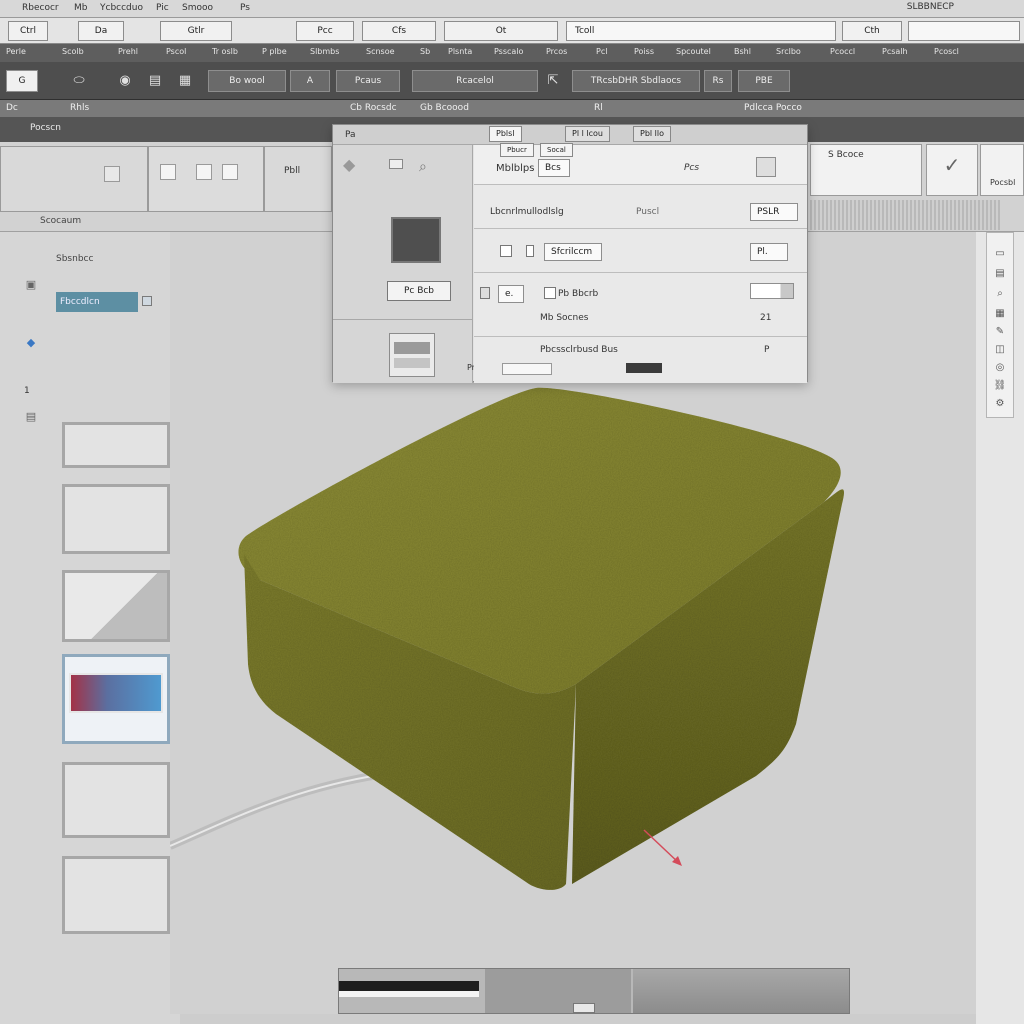 This screenshot has width=1024, height=1024. I want to click on toolbar-button: Pcc, so click(325, 31).